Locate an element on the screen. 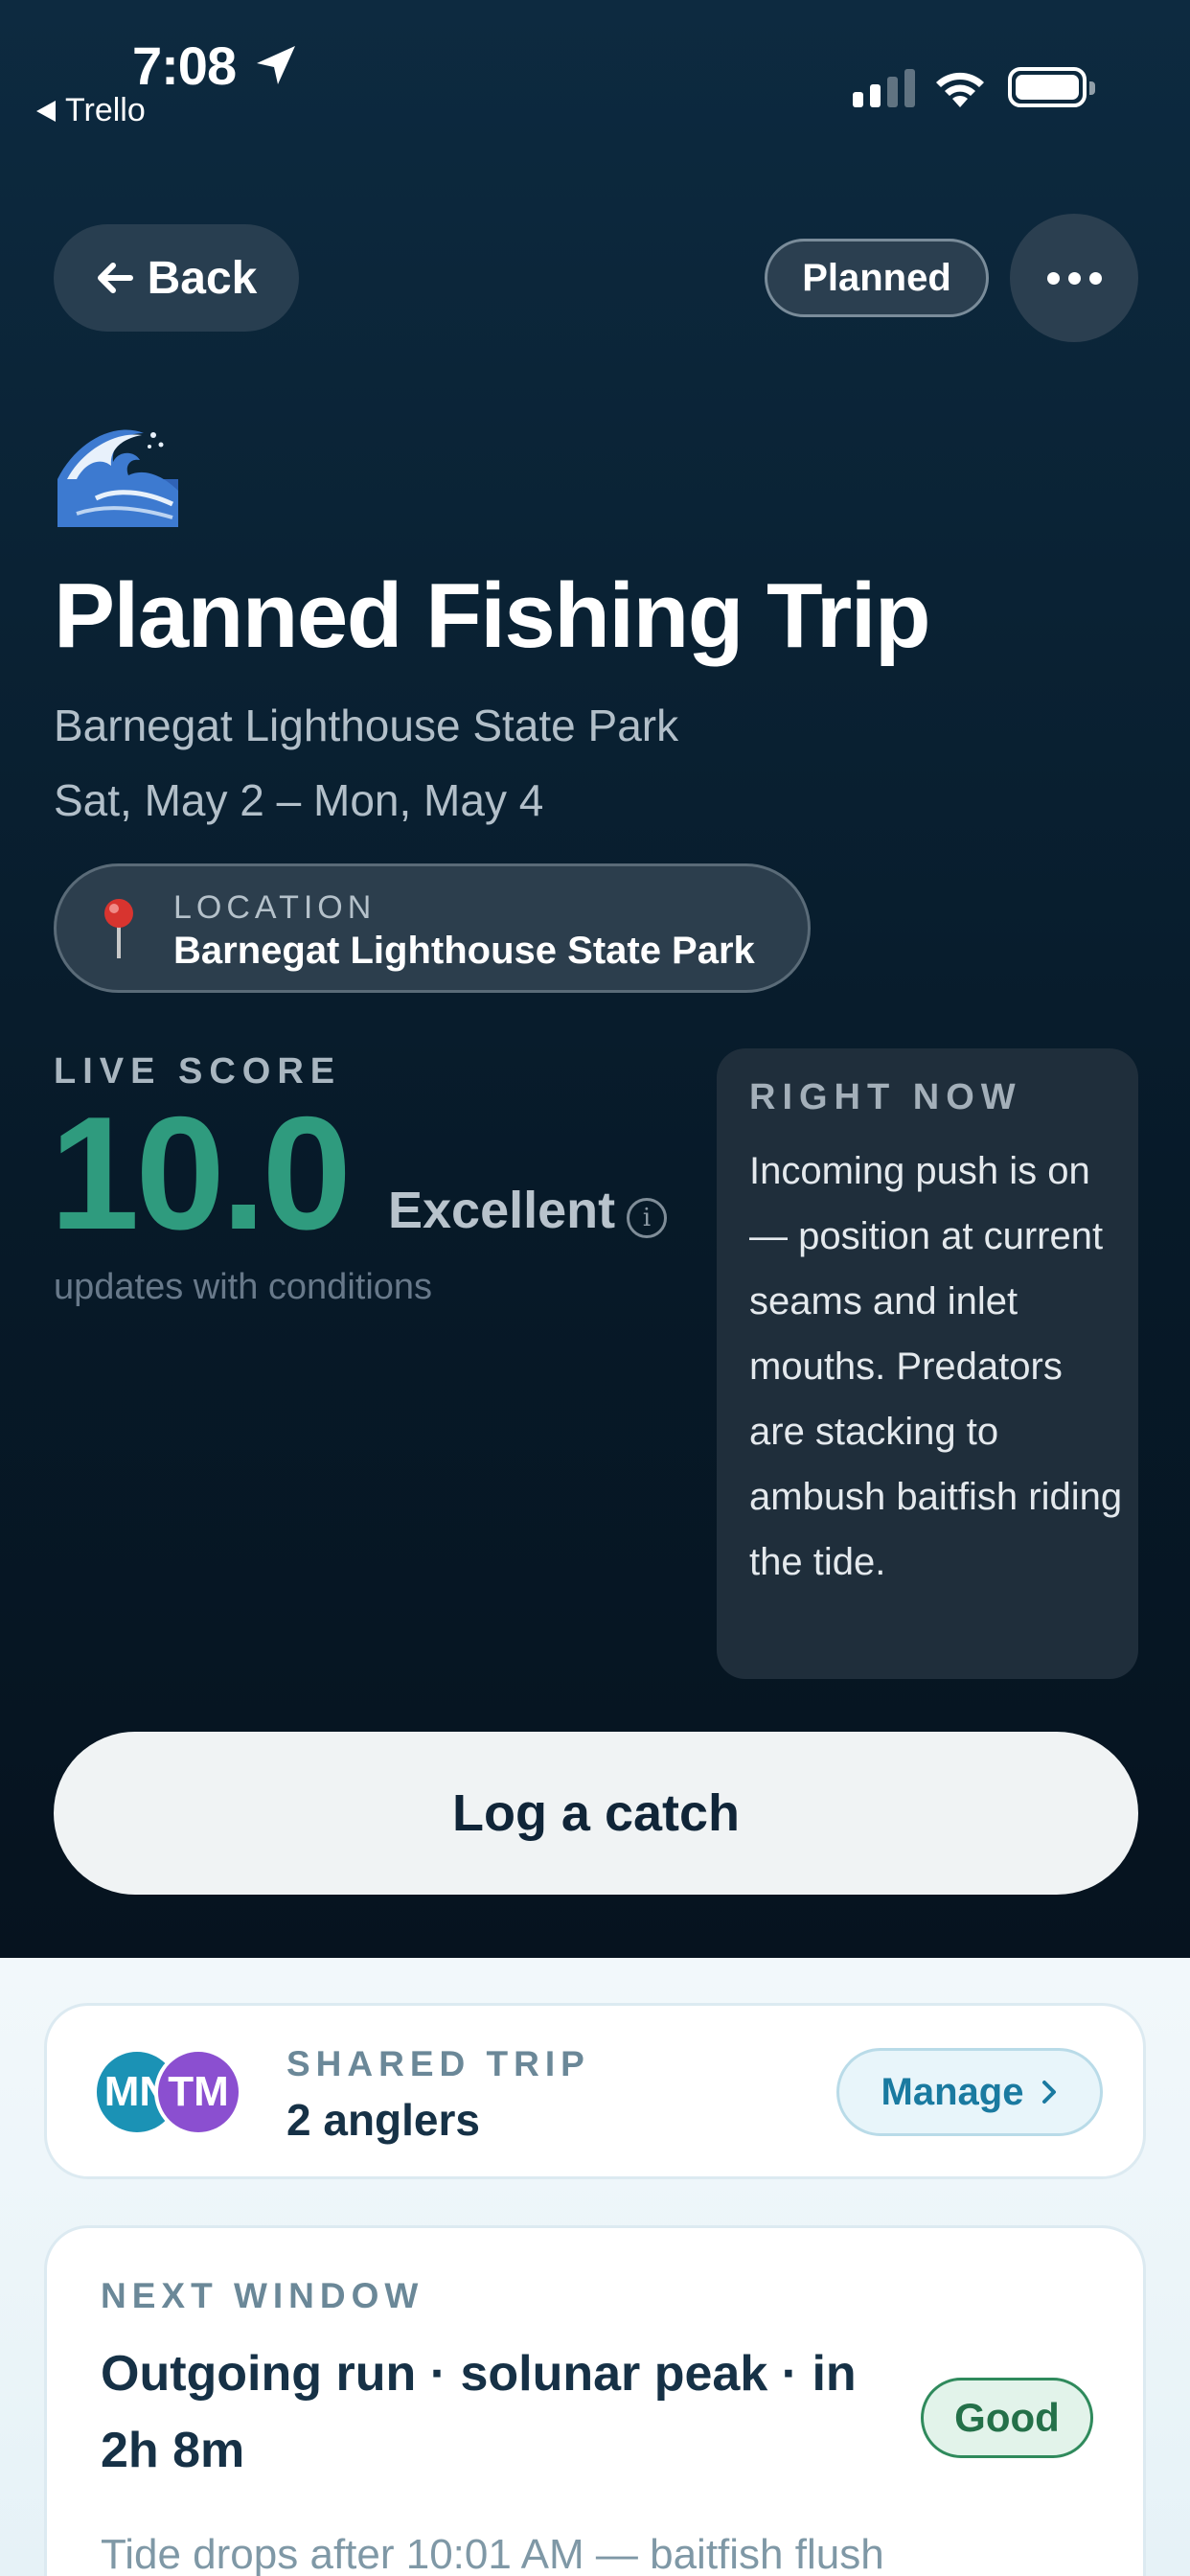 The height and width of the screenshot is (2576, 1190). back-button: Back is located at coordinates (177, 278).